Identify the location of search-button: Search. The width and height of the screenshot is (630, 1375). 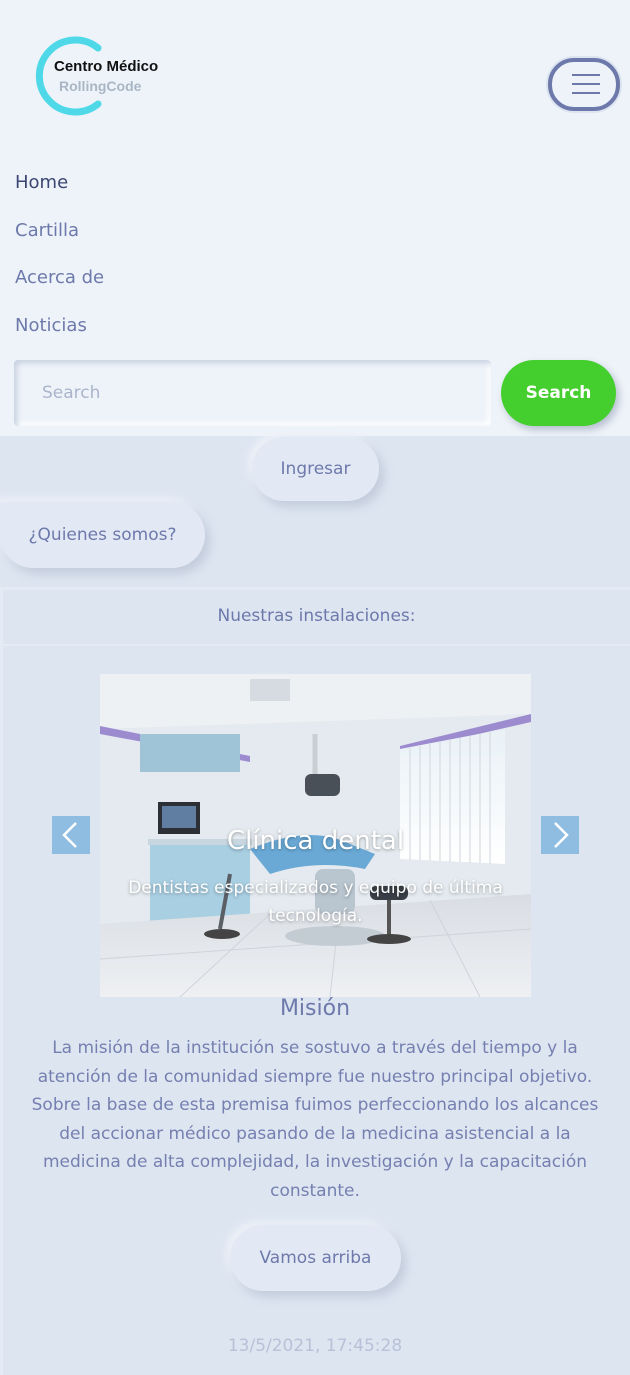
(558, 393).